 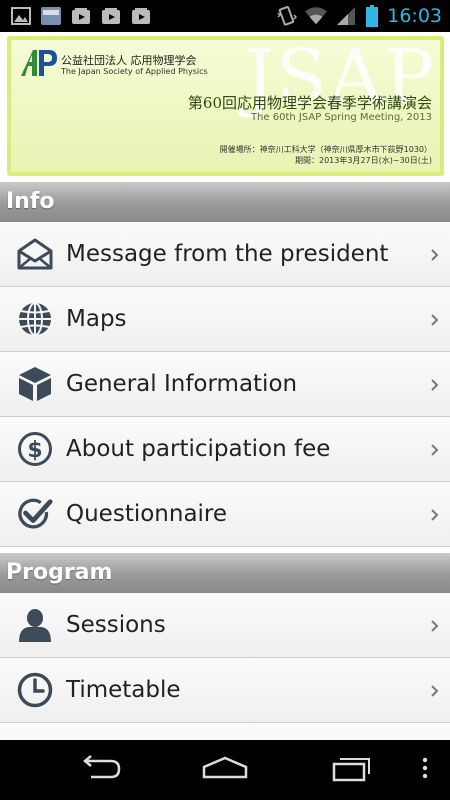 What do you see at coordinates (309, 103) in the screenshot?
I see `meeting-title-jp: 第60回応用物理学会春季学術講演会` at bounding box center [309, 103].